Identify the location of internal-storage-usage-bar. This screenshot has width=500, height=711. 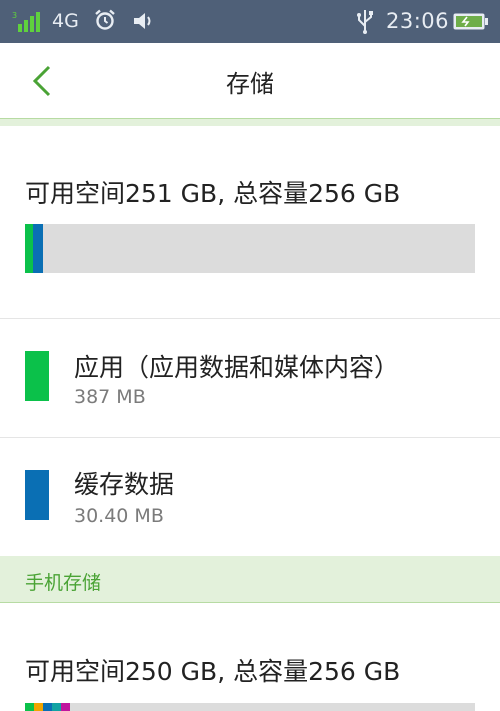
(250, 248).